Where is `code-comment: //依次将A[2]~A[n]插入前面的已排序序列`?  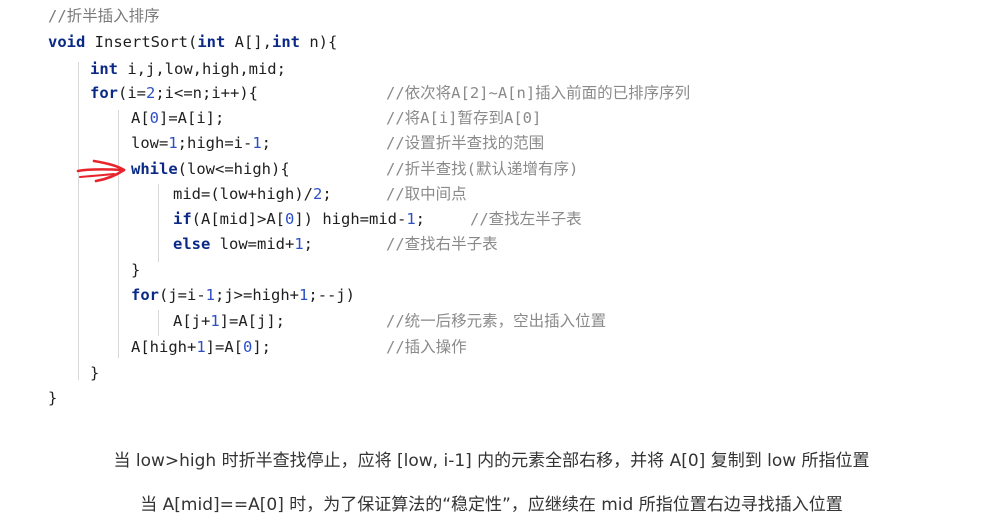
code-comment: //依次将A[2]~A[n]插入前面的已排序序列 is located at coordinates (538, 93).